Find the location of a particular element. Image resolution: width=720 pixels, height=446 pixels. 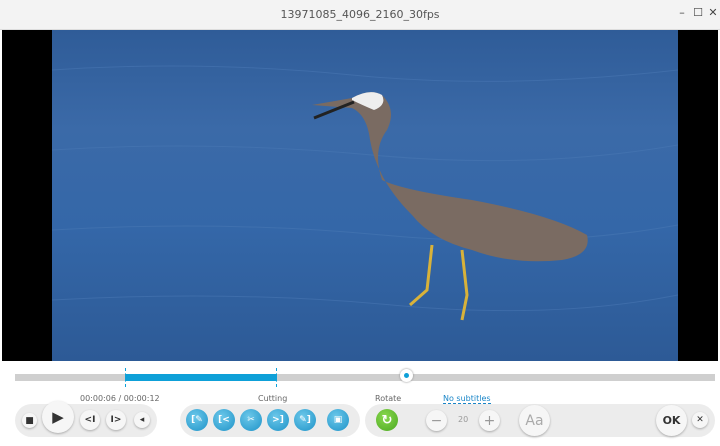

stop-icon: ■ is located at coordinates (29, 420).